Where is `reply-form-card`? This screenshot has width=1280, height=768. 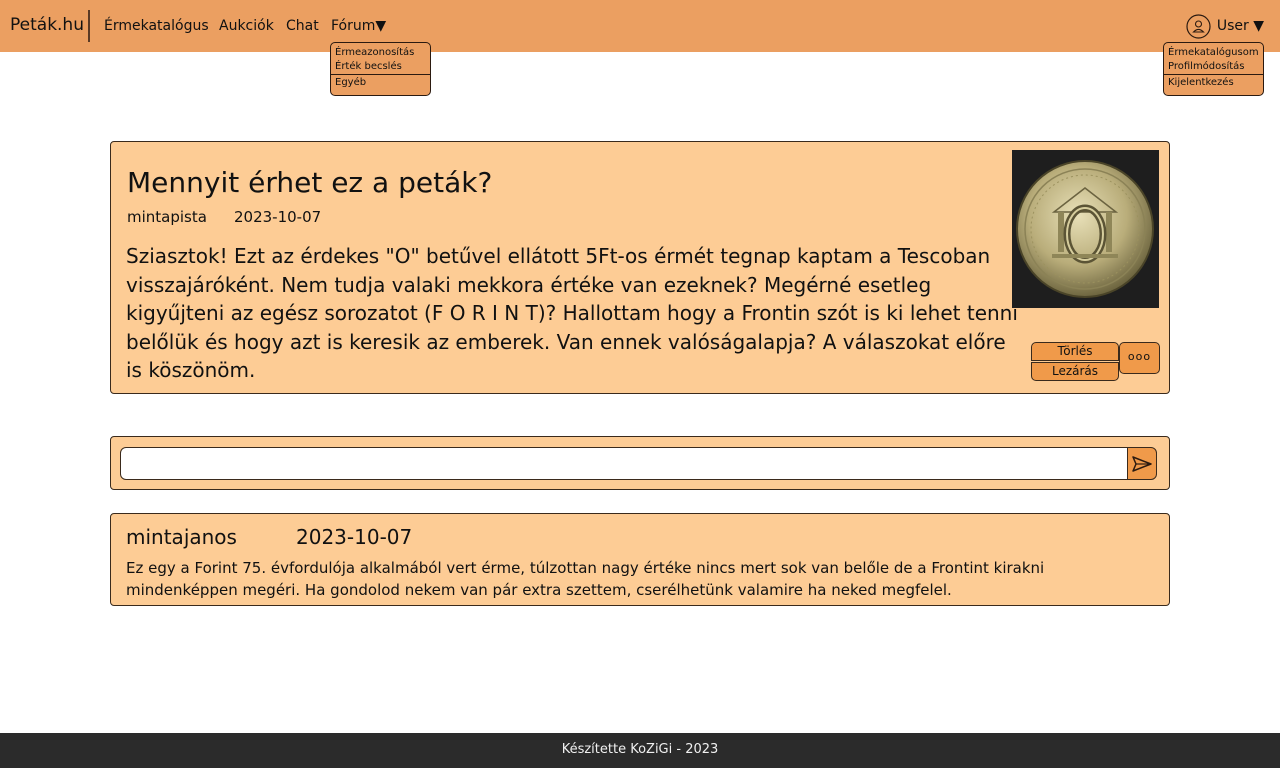
reply-form-card is located at coordinates (640, 463).